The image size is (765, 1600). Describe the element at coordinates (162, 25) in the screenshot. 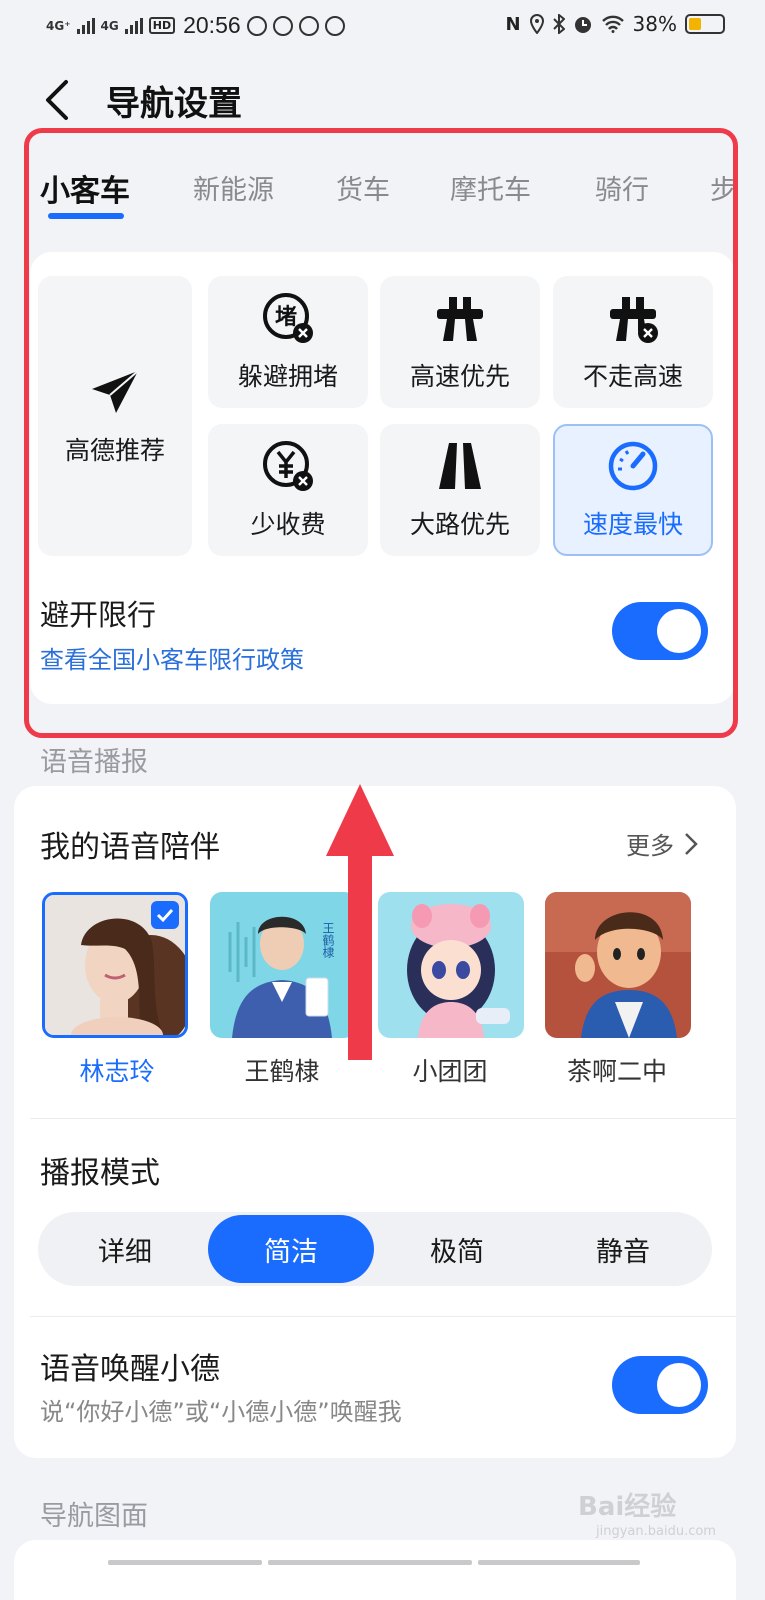

I see `hd-badge: HD` at that location.